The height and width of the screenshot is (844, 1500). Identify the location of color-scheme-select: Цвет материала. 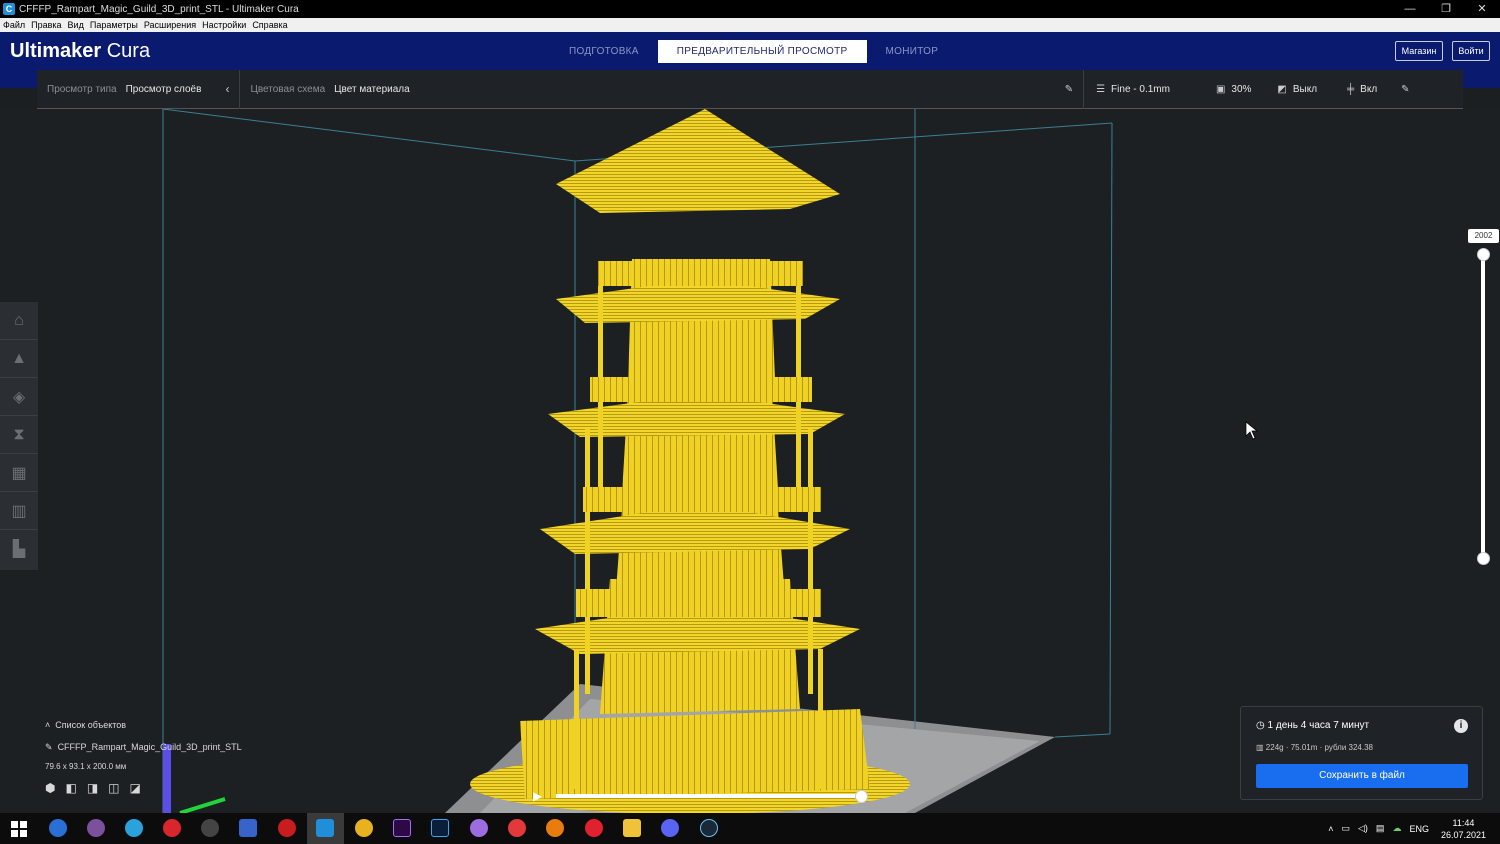
(372, 89).